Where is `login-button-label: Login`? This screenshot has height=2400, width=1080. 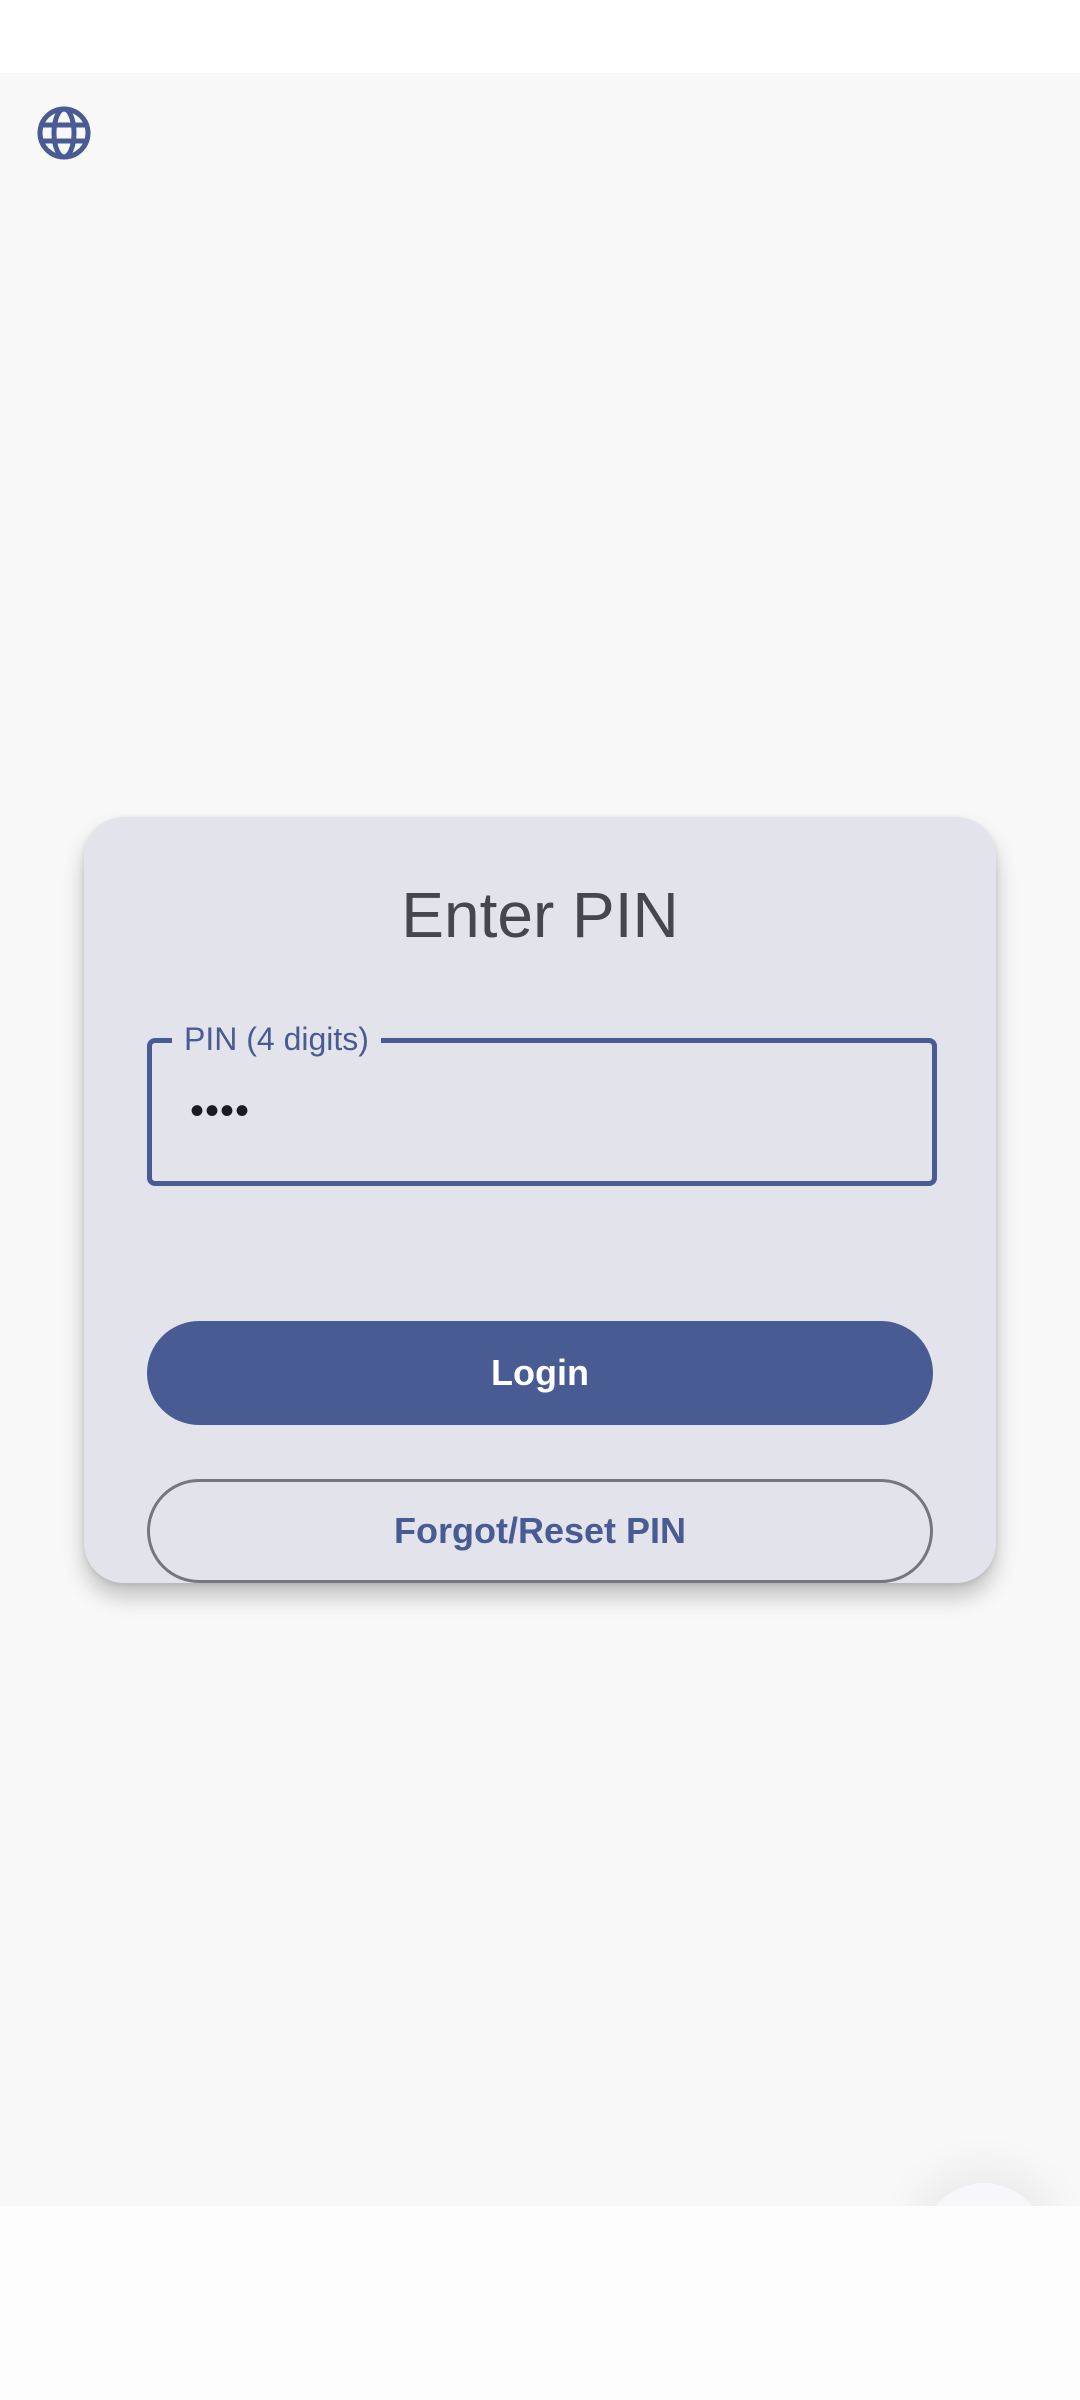
login-button-label: Login is located at coordinates (540, 1372).